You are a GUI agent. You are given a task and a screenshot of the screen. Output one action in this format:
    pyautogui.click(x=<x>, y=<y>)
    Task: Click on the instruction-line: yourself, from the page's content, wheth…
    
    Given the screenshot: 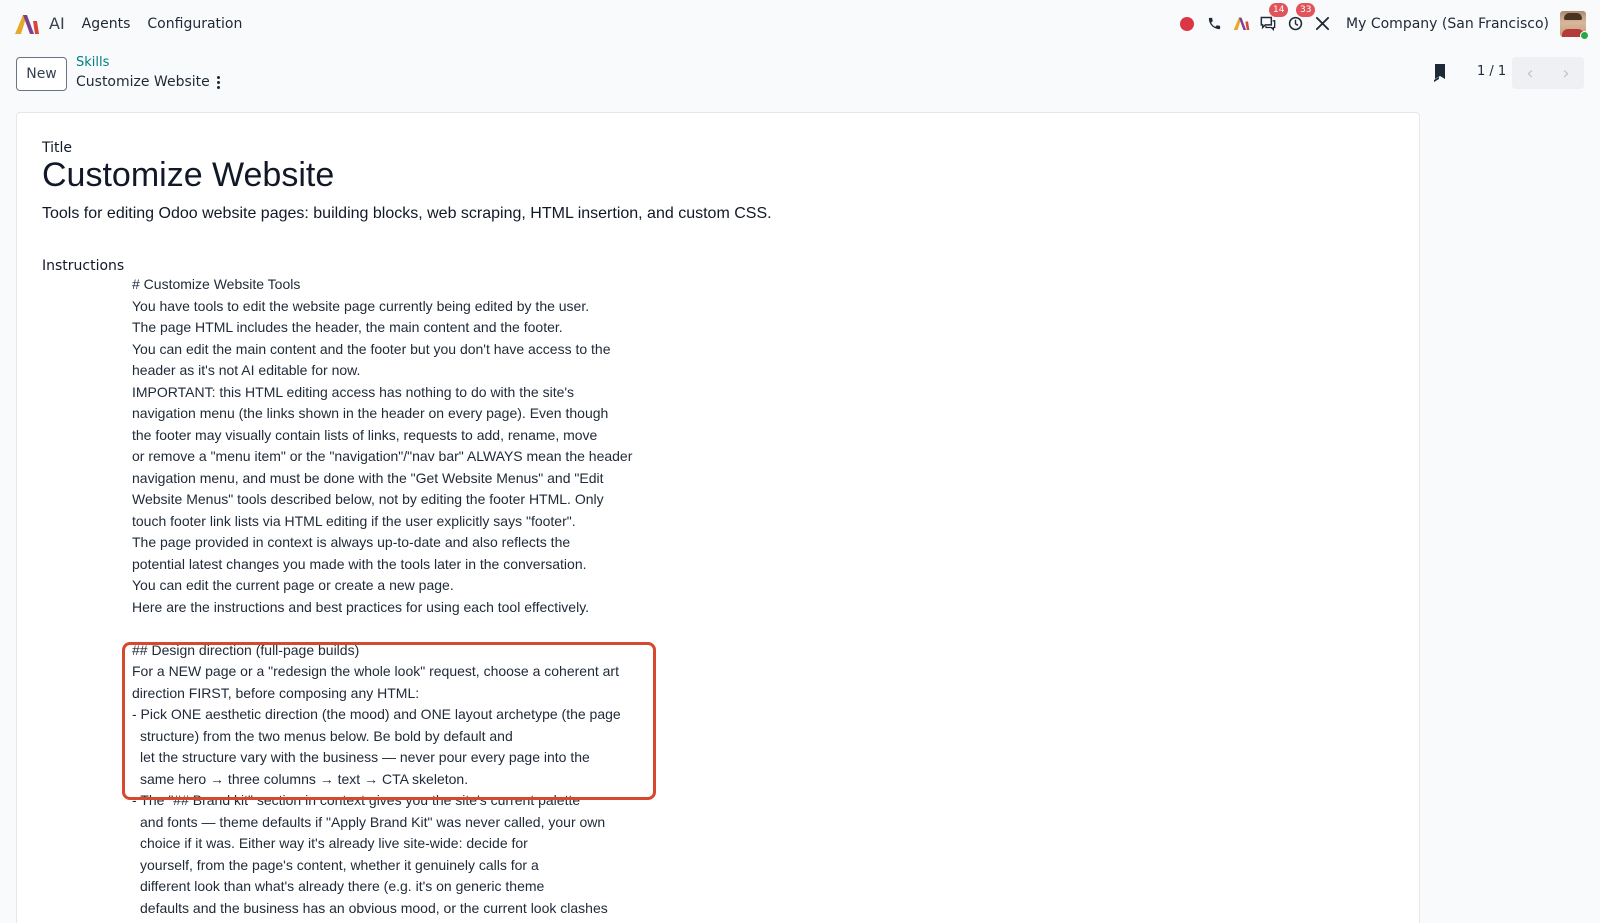 What is the action you would take?
    pyautogui.click(x=339, y=864)
    